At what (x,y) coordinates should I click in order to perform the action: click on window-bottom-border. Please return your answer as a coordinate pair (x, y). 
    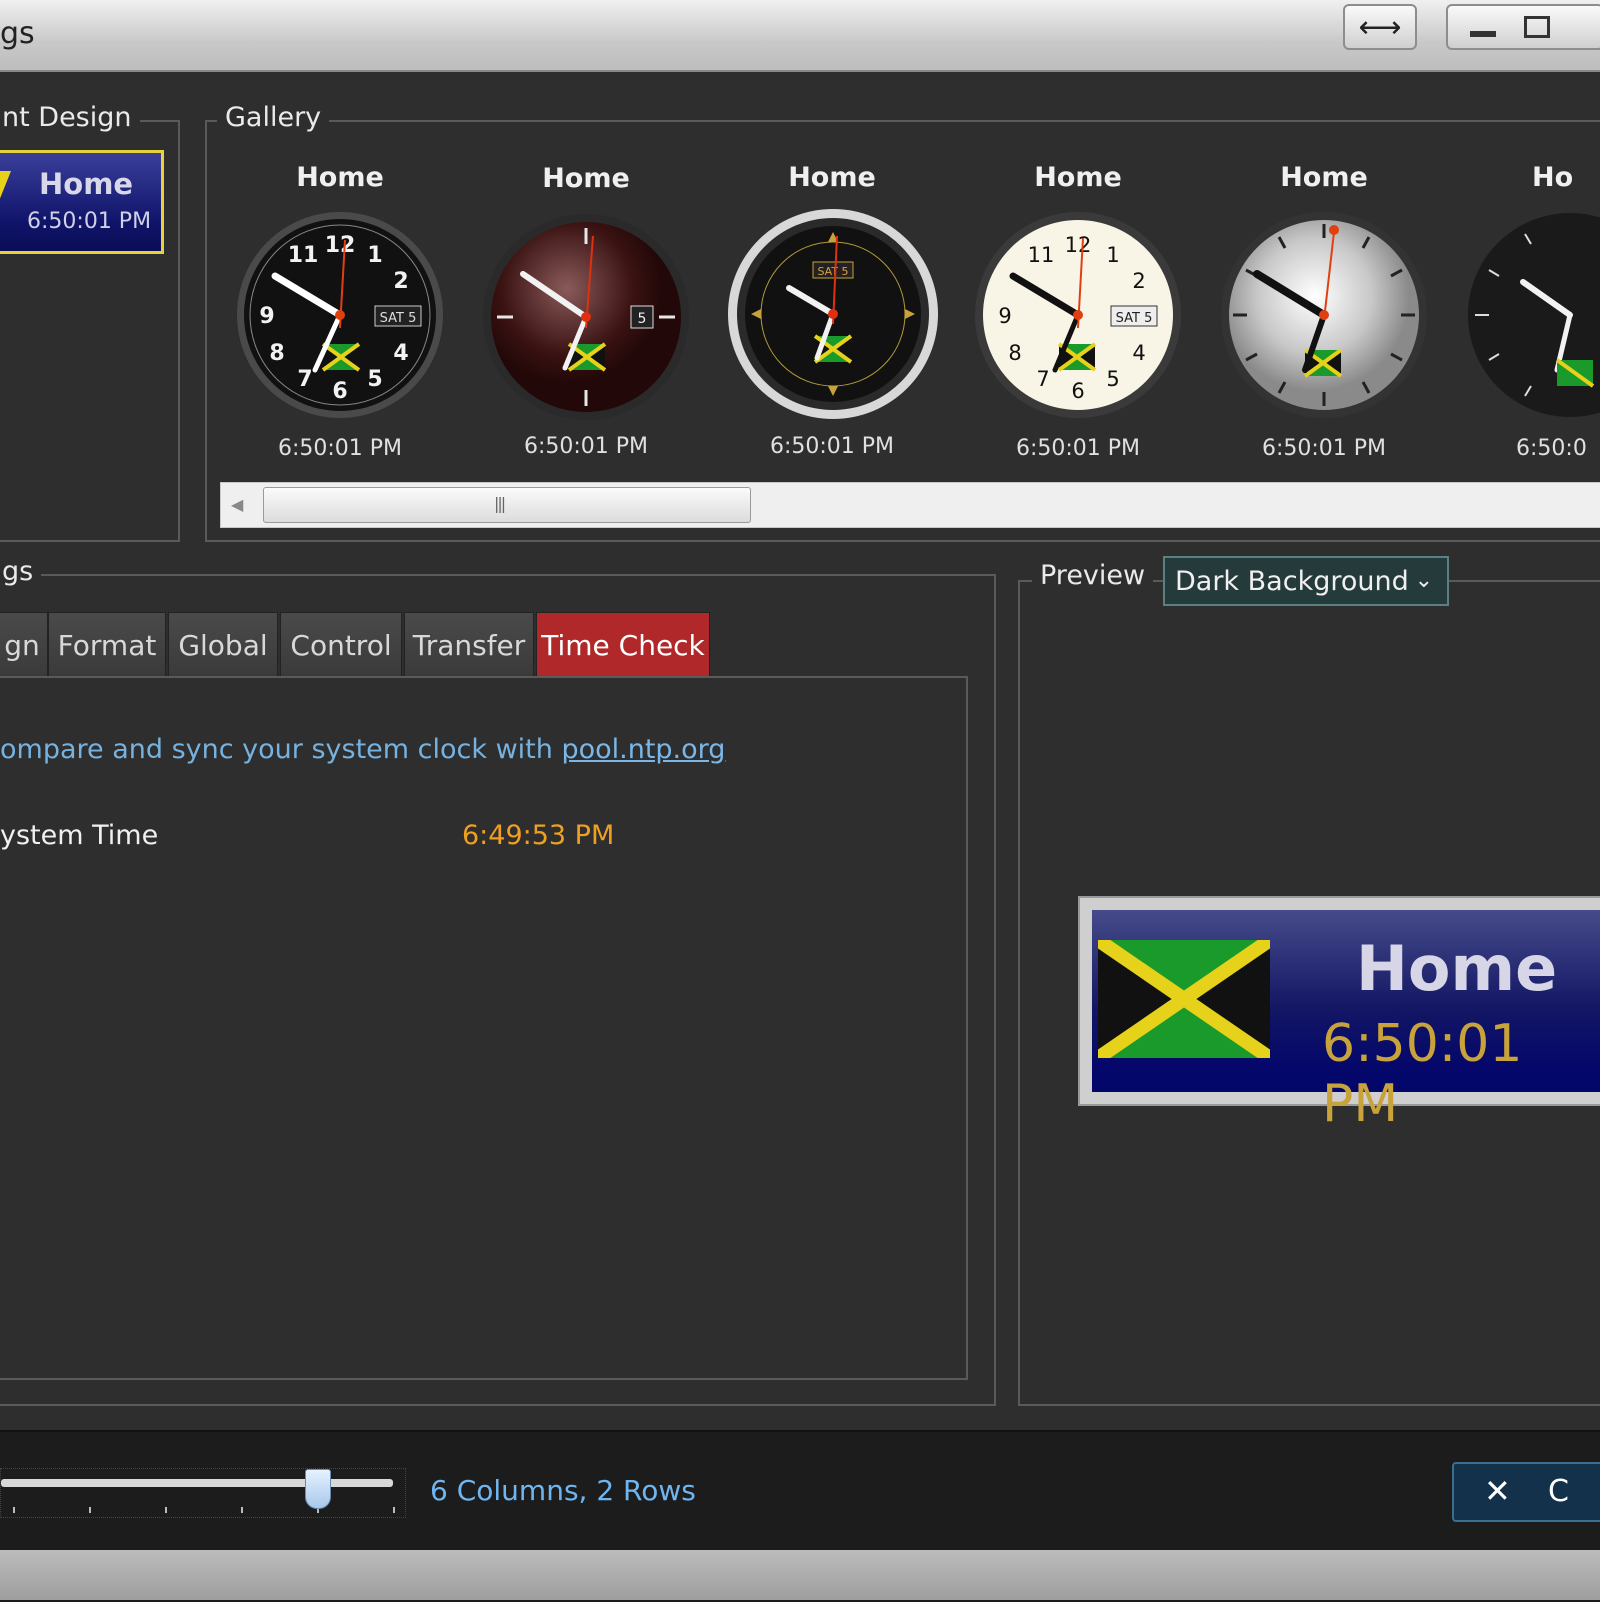
    Looking at the image, I should click on (800, 1575).